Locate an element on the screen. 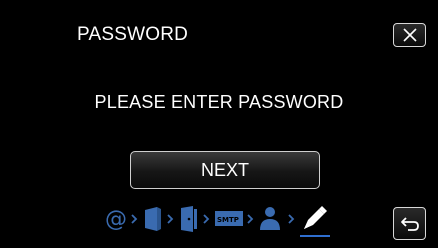  user-icon is located at coordinates (270, 218).